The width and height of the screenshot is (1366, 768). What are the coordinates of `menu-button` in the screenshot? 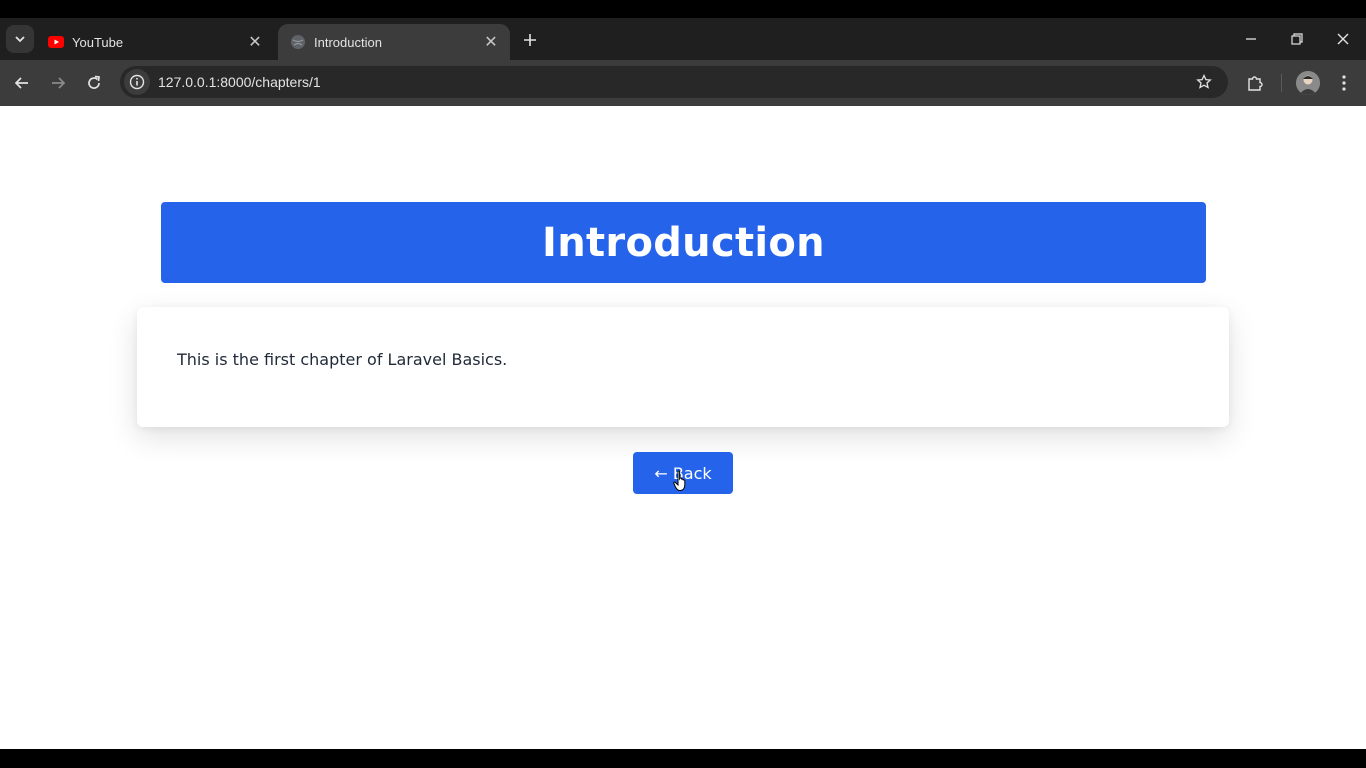 It's located at (1344, 83).